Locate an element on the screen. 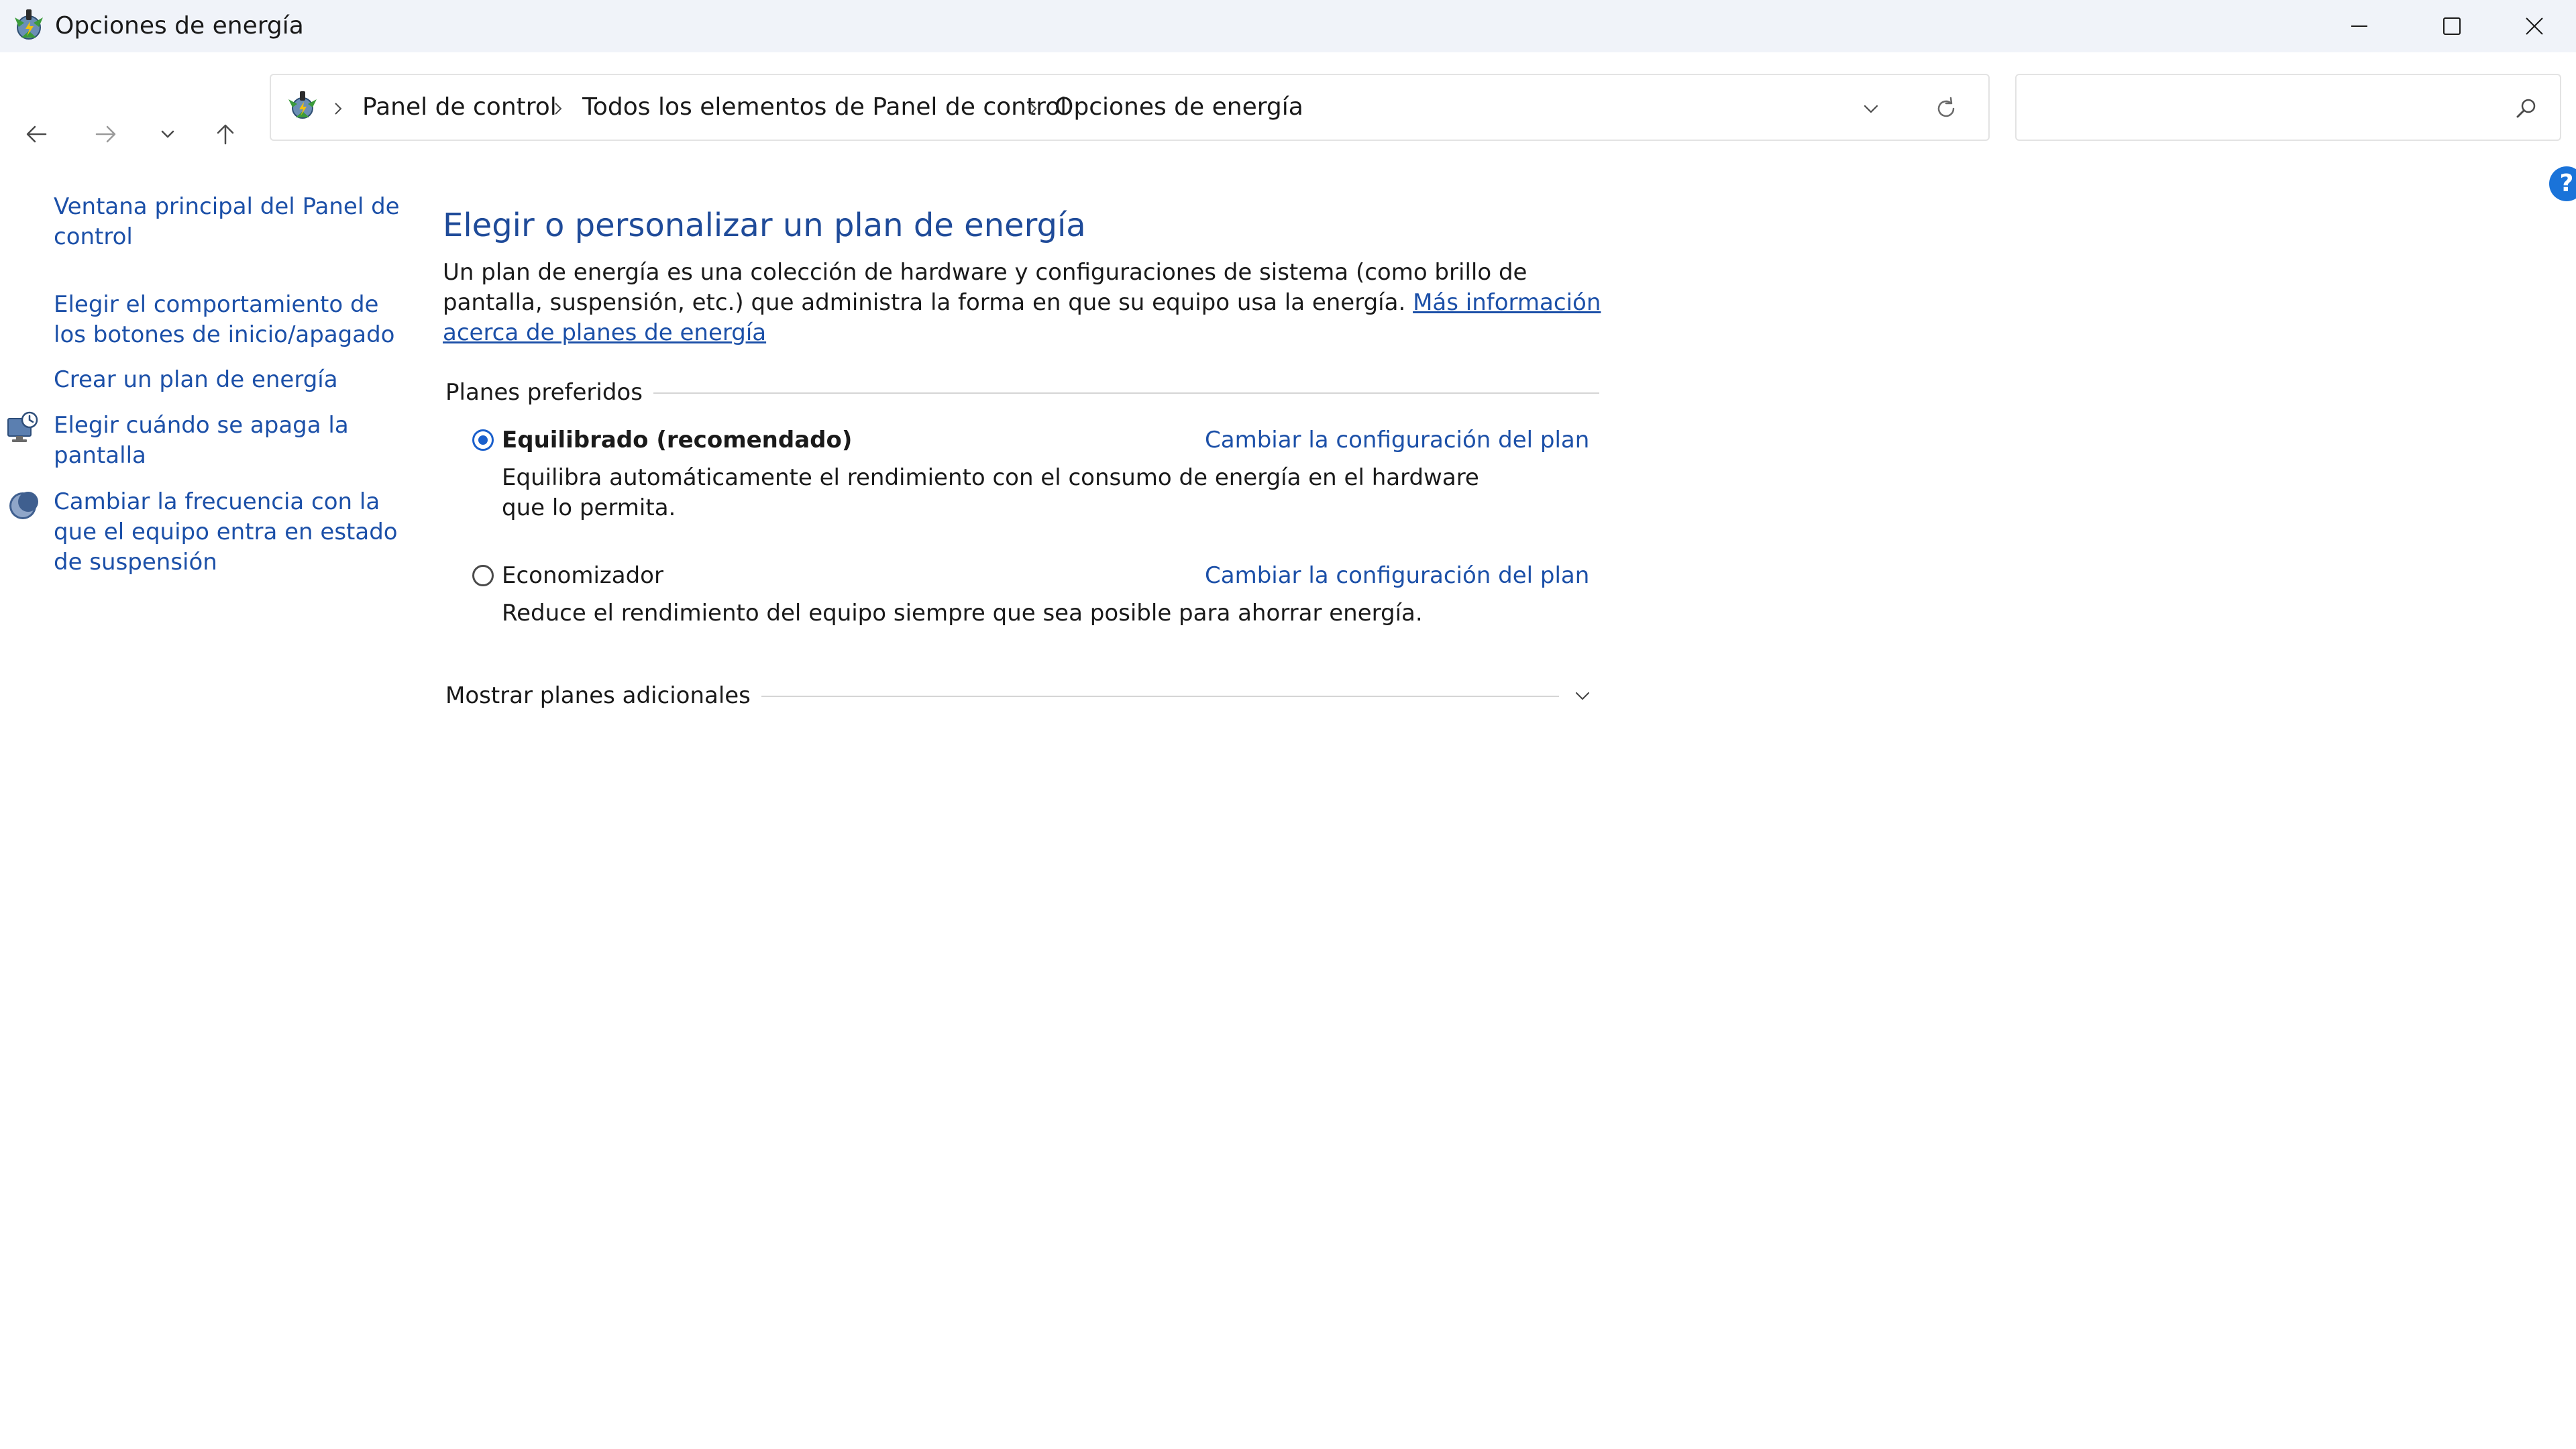  close-icon is located at coordinates (2534, 26).